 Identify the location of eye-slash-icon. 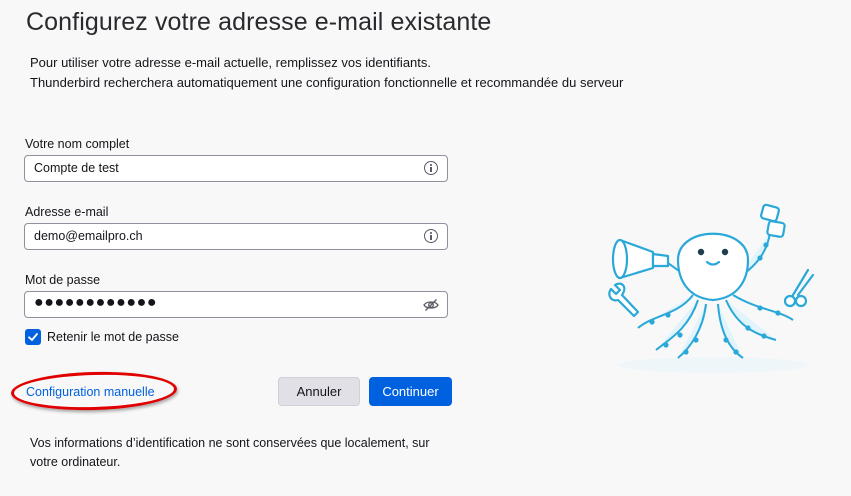
(431, 305).